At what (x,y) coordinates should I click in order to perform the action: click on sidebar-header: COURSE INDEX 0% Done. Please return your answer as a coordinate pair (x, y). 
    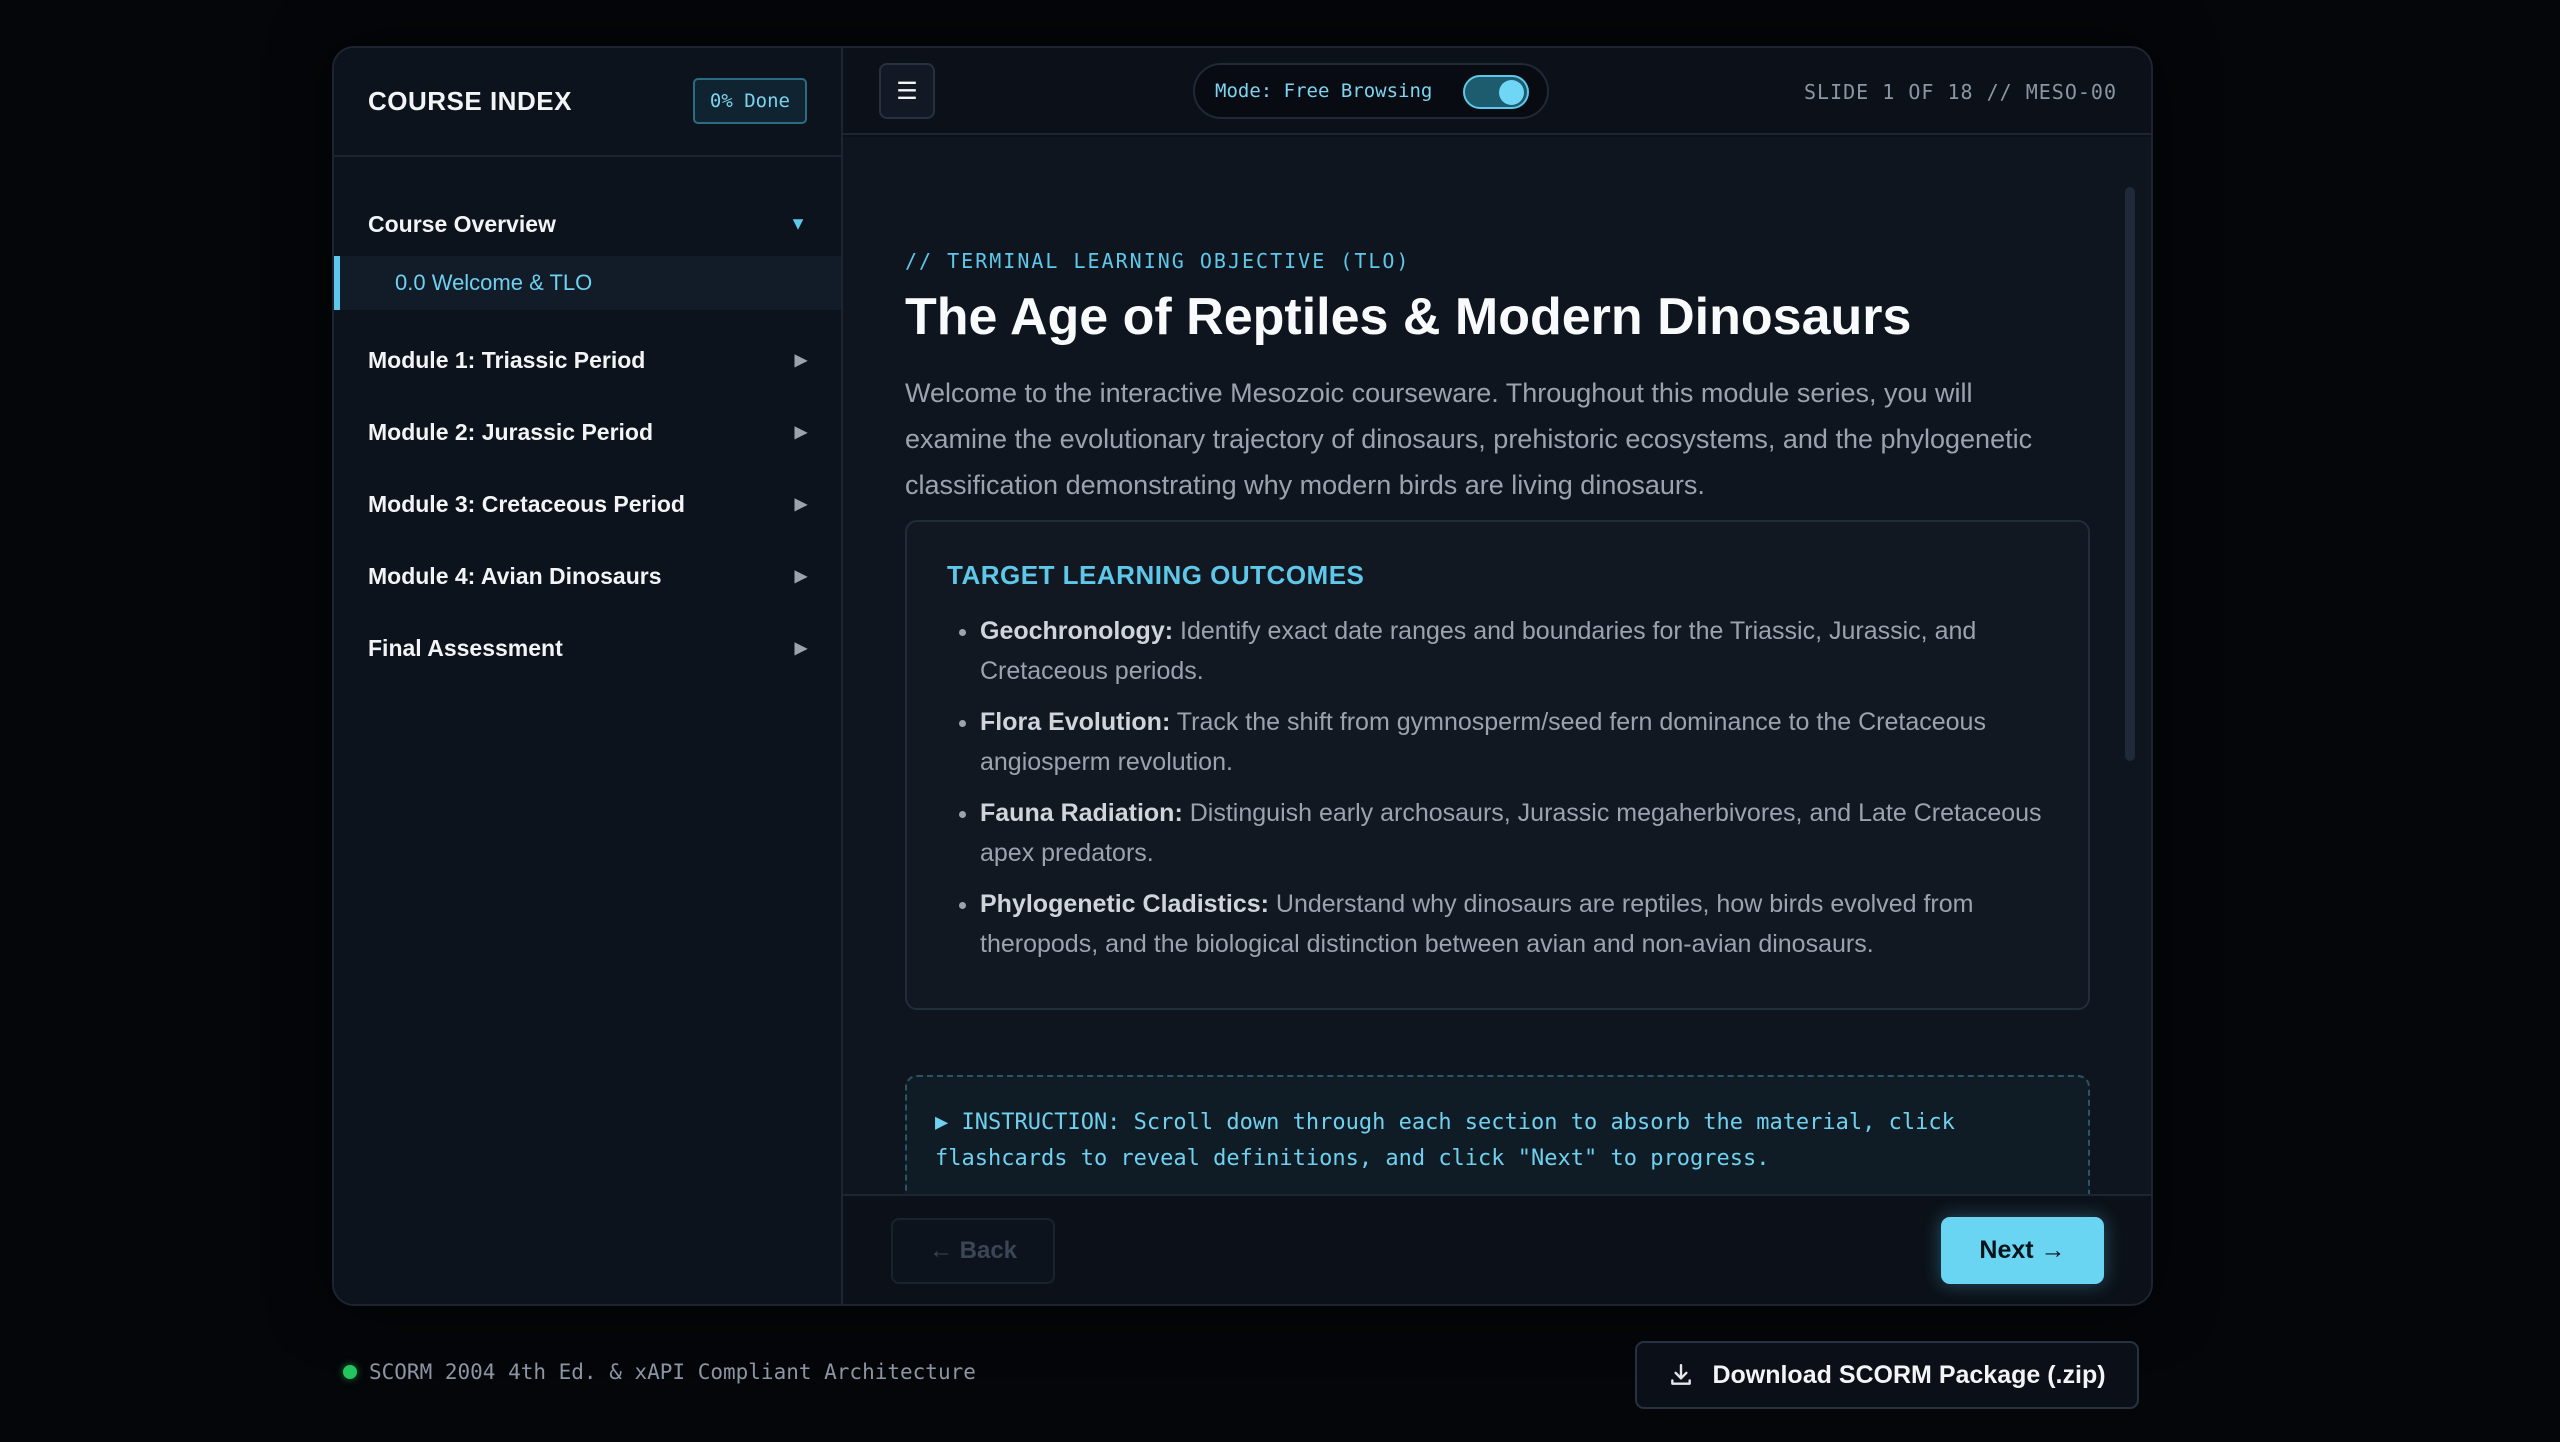
    Looking at the image, I should click on (587, 102).